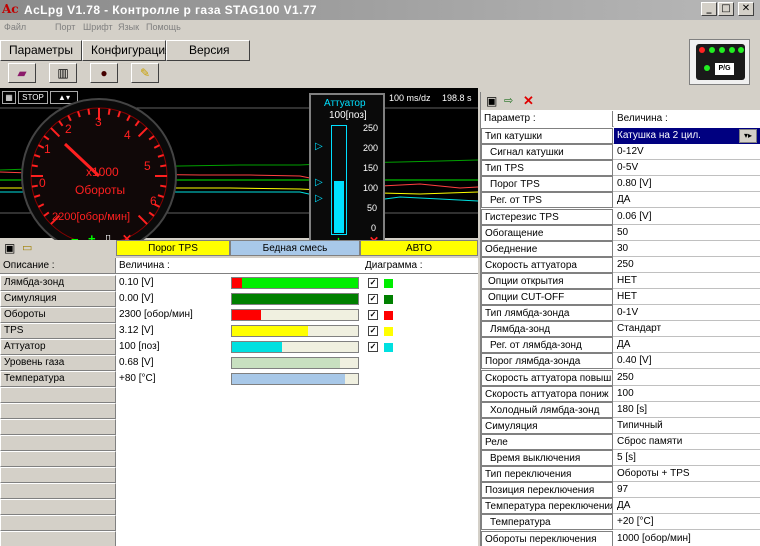 This screenshot has width=760, height=546. Describe the element at coordinates (145, 73) in the screenshot. I see `wand-button: ✎` at that location.